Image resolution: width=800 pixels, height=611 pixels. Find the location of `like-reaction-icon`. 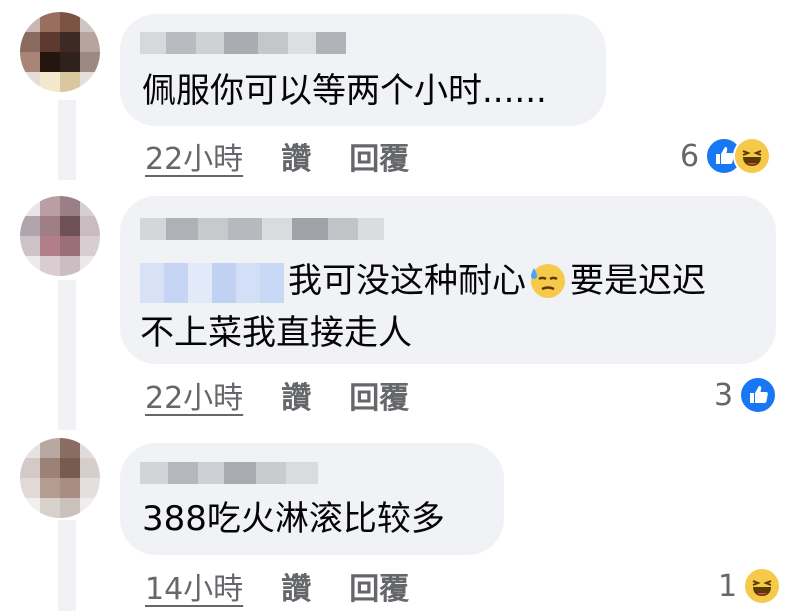

like-reaction-icon is located at coordinates (758, 395).